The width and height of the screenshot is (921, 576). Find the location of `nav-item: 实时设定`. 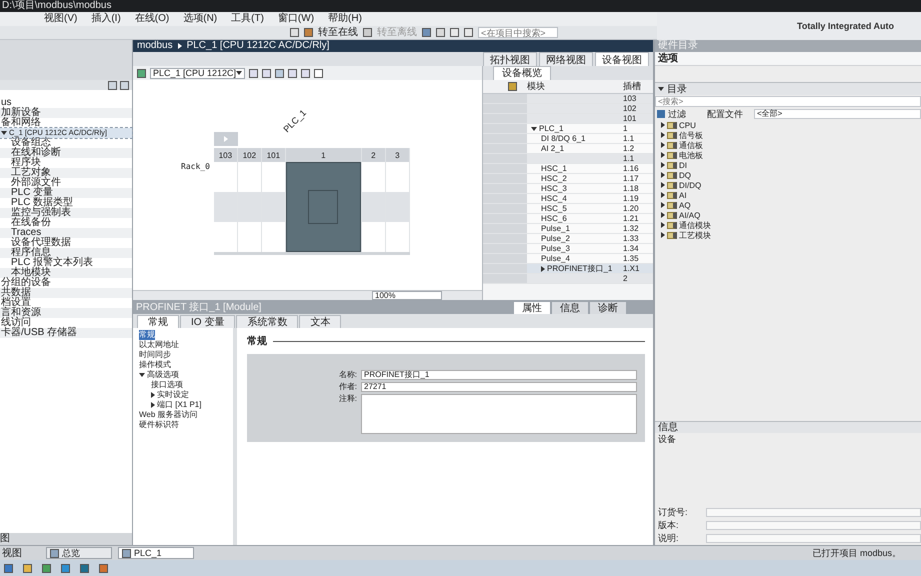

nav-item: 实时设定 is located at coordinates (173, 395).